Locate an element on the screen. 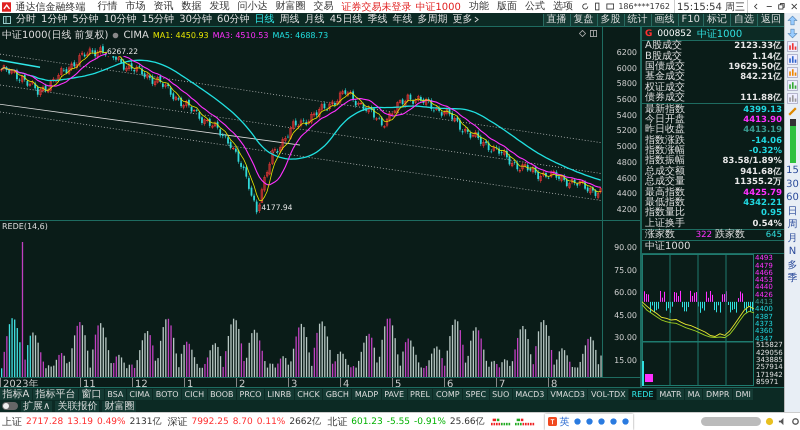 The image size is (800, 430). period-tab: 5分钟 is located at coordinates (85, 20).